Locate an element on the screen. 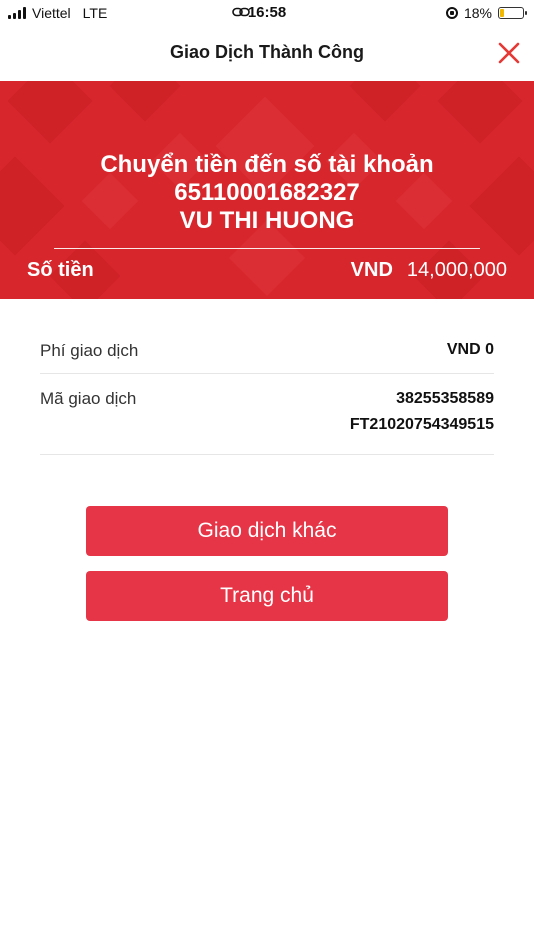 The width and height of the screenshot is (534, 950). fee-value: VND 0 is located at coordinates (470, 349).